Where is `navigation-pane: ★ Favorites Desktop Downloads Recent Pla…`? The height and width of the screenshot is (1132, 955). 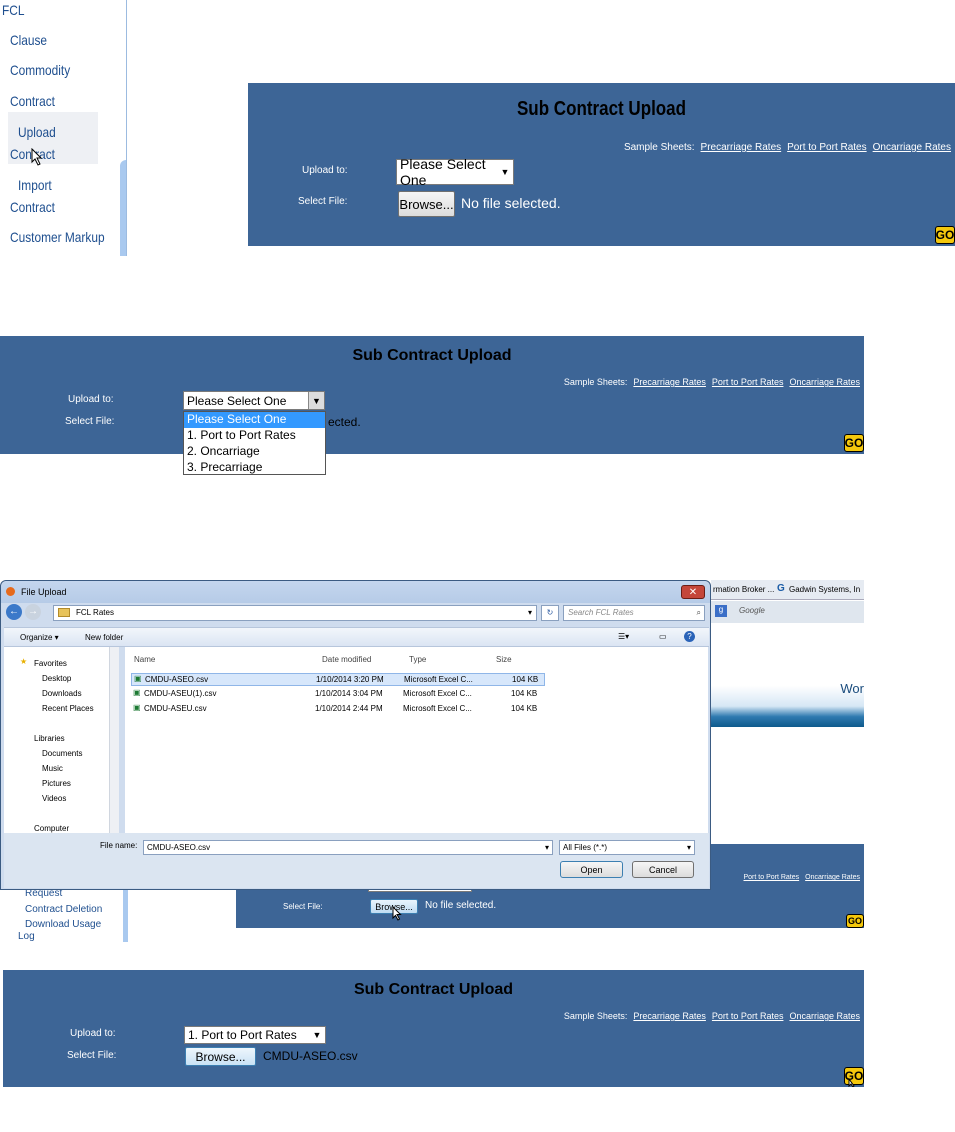
navigation-pane: ★ Favorites Desktop Downloads Recent Pla… is located at coordinates (60, 740).